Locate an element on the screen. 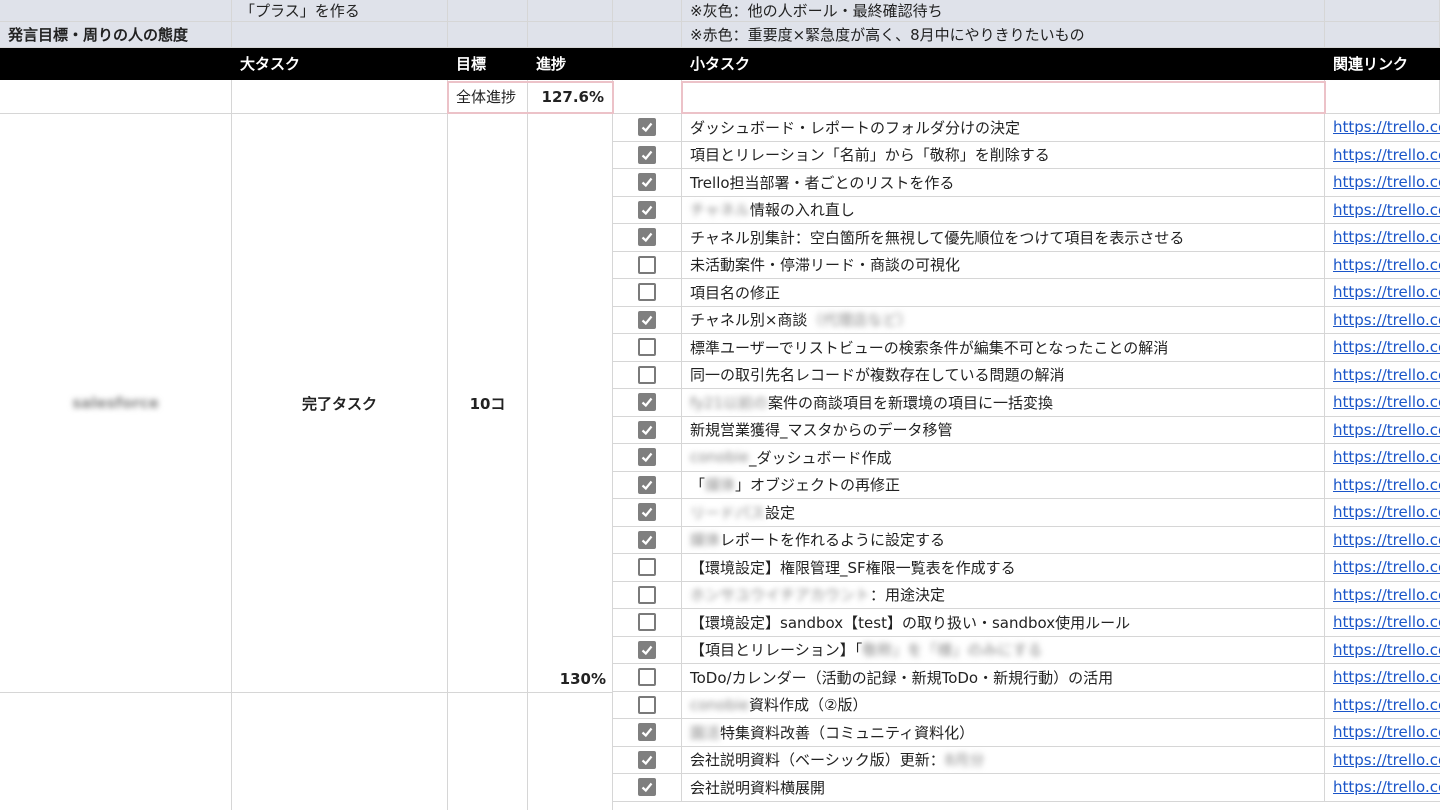 Image resolution: width=1440 pixels, height=810 pixels. cell-c2 is located at coordinates (488, 35).